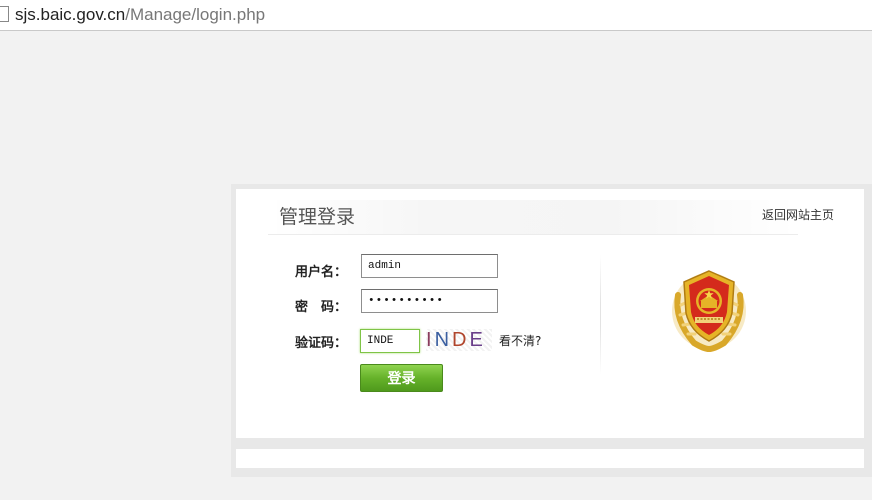 Image resolution: width=872 pixels, height=500 pixels. I want to click on password-label: 密 码：, so click(321, 307).